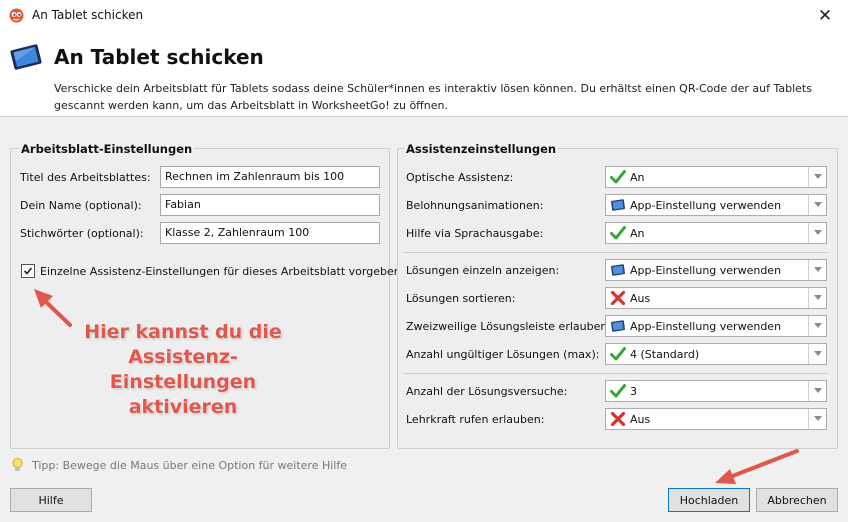 Image resolution: width=848 pixels, height=522 pixels. I want to click on attempts-label: Anzahl der Lösungsversuche:, so click(487, 391).